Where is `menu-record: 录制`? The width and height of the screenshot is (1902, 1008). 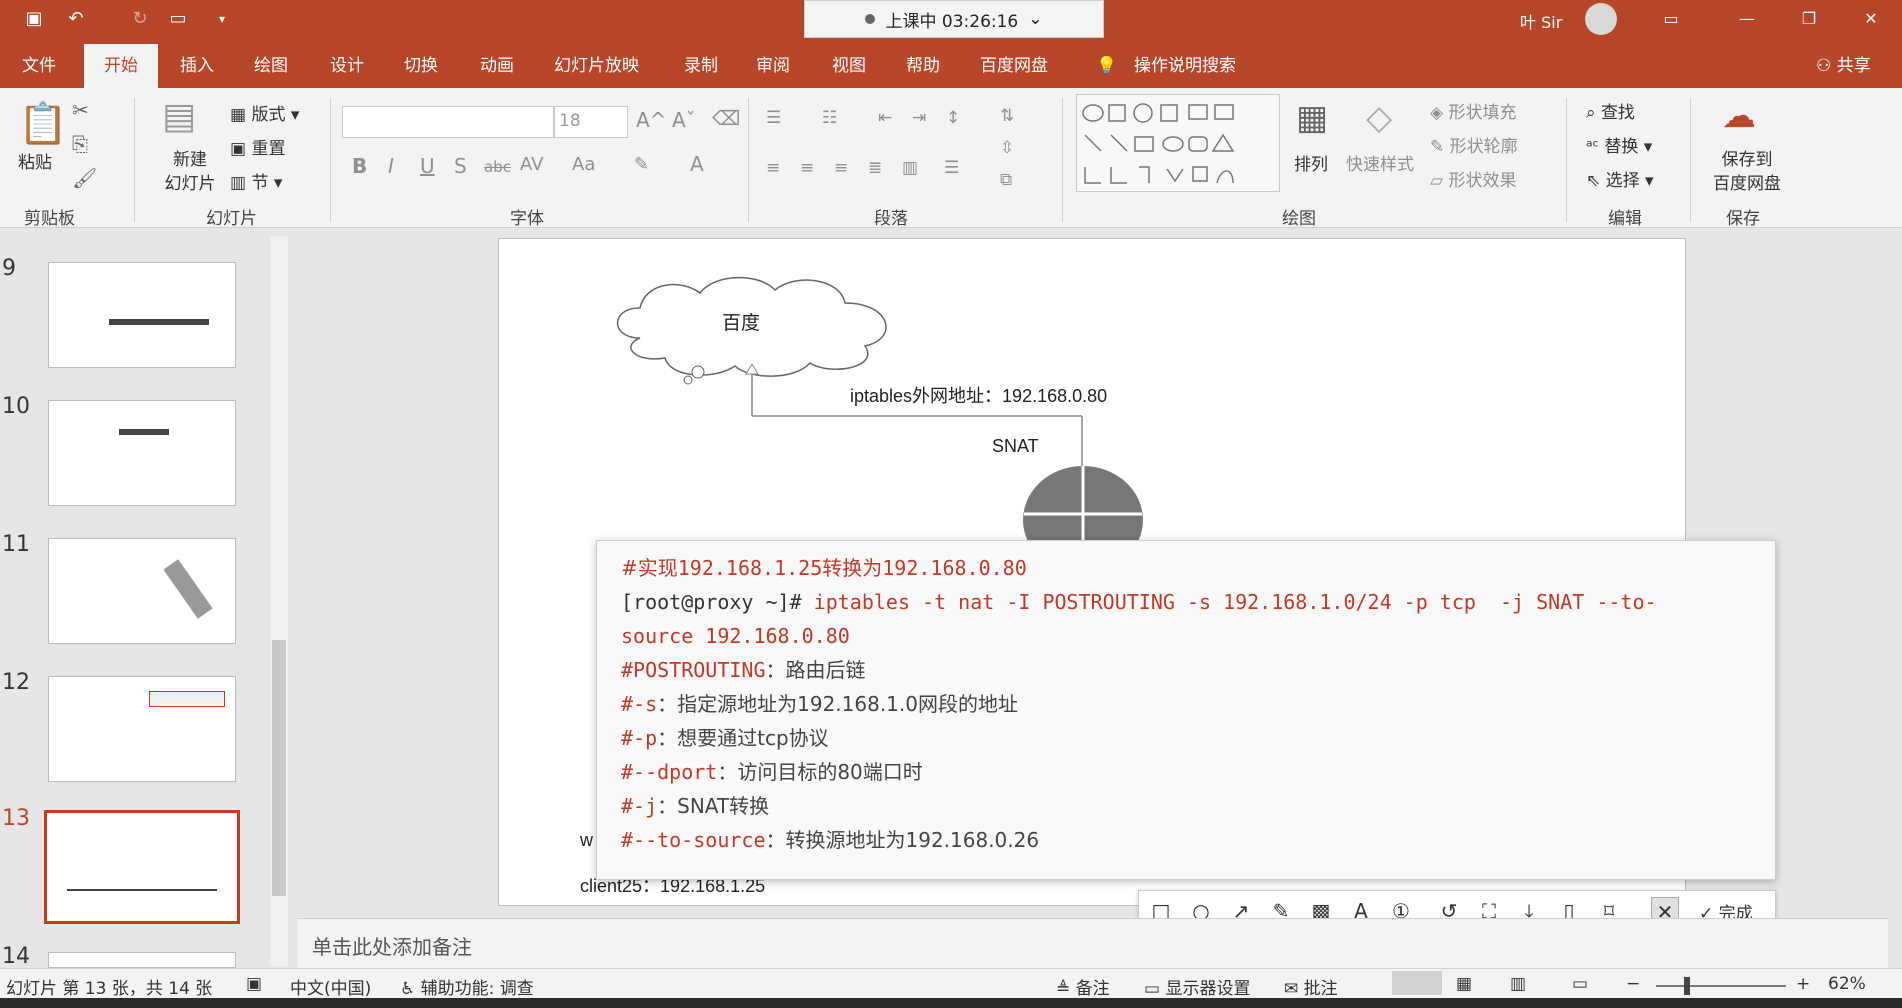 menu-record: 录制 is located at coordinates (701, 63).